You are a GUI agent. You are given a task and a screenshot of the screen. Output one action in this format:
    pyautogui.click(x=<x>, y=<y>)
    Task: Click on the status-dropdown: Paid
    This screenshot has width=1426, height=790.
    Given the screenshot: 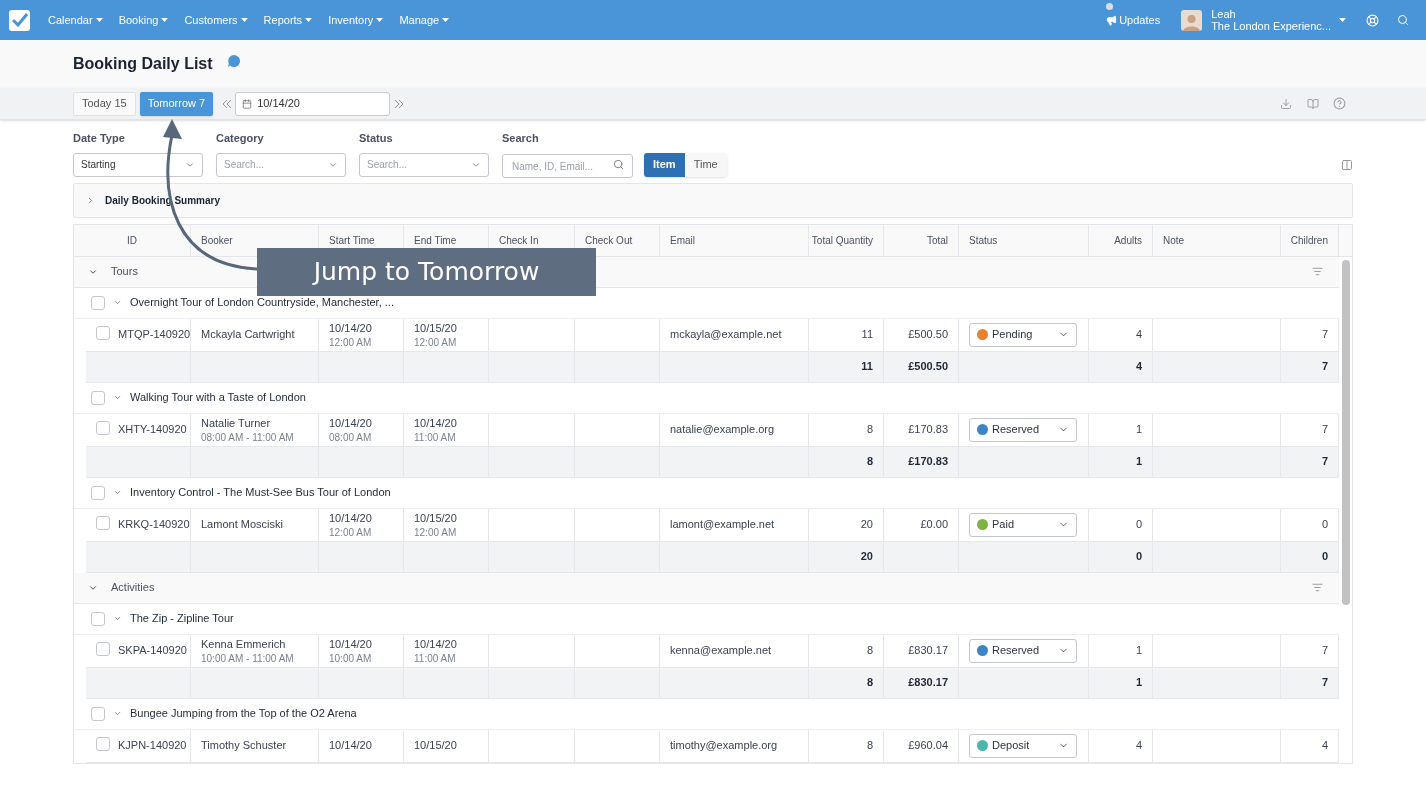 What is the action you would take?
    pyautogui.click(x=1023, y=524)
    